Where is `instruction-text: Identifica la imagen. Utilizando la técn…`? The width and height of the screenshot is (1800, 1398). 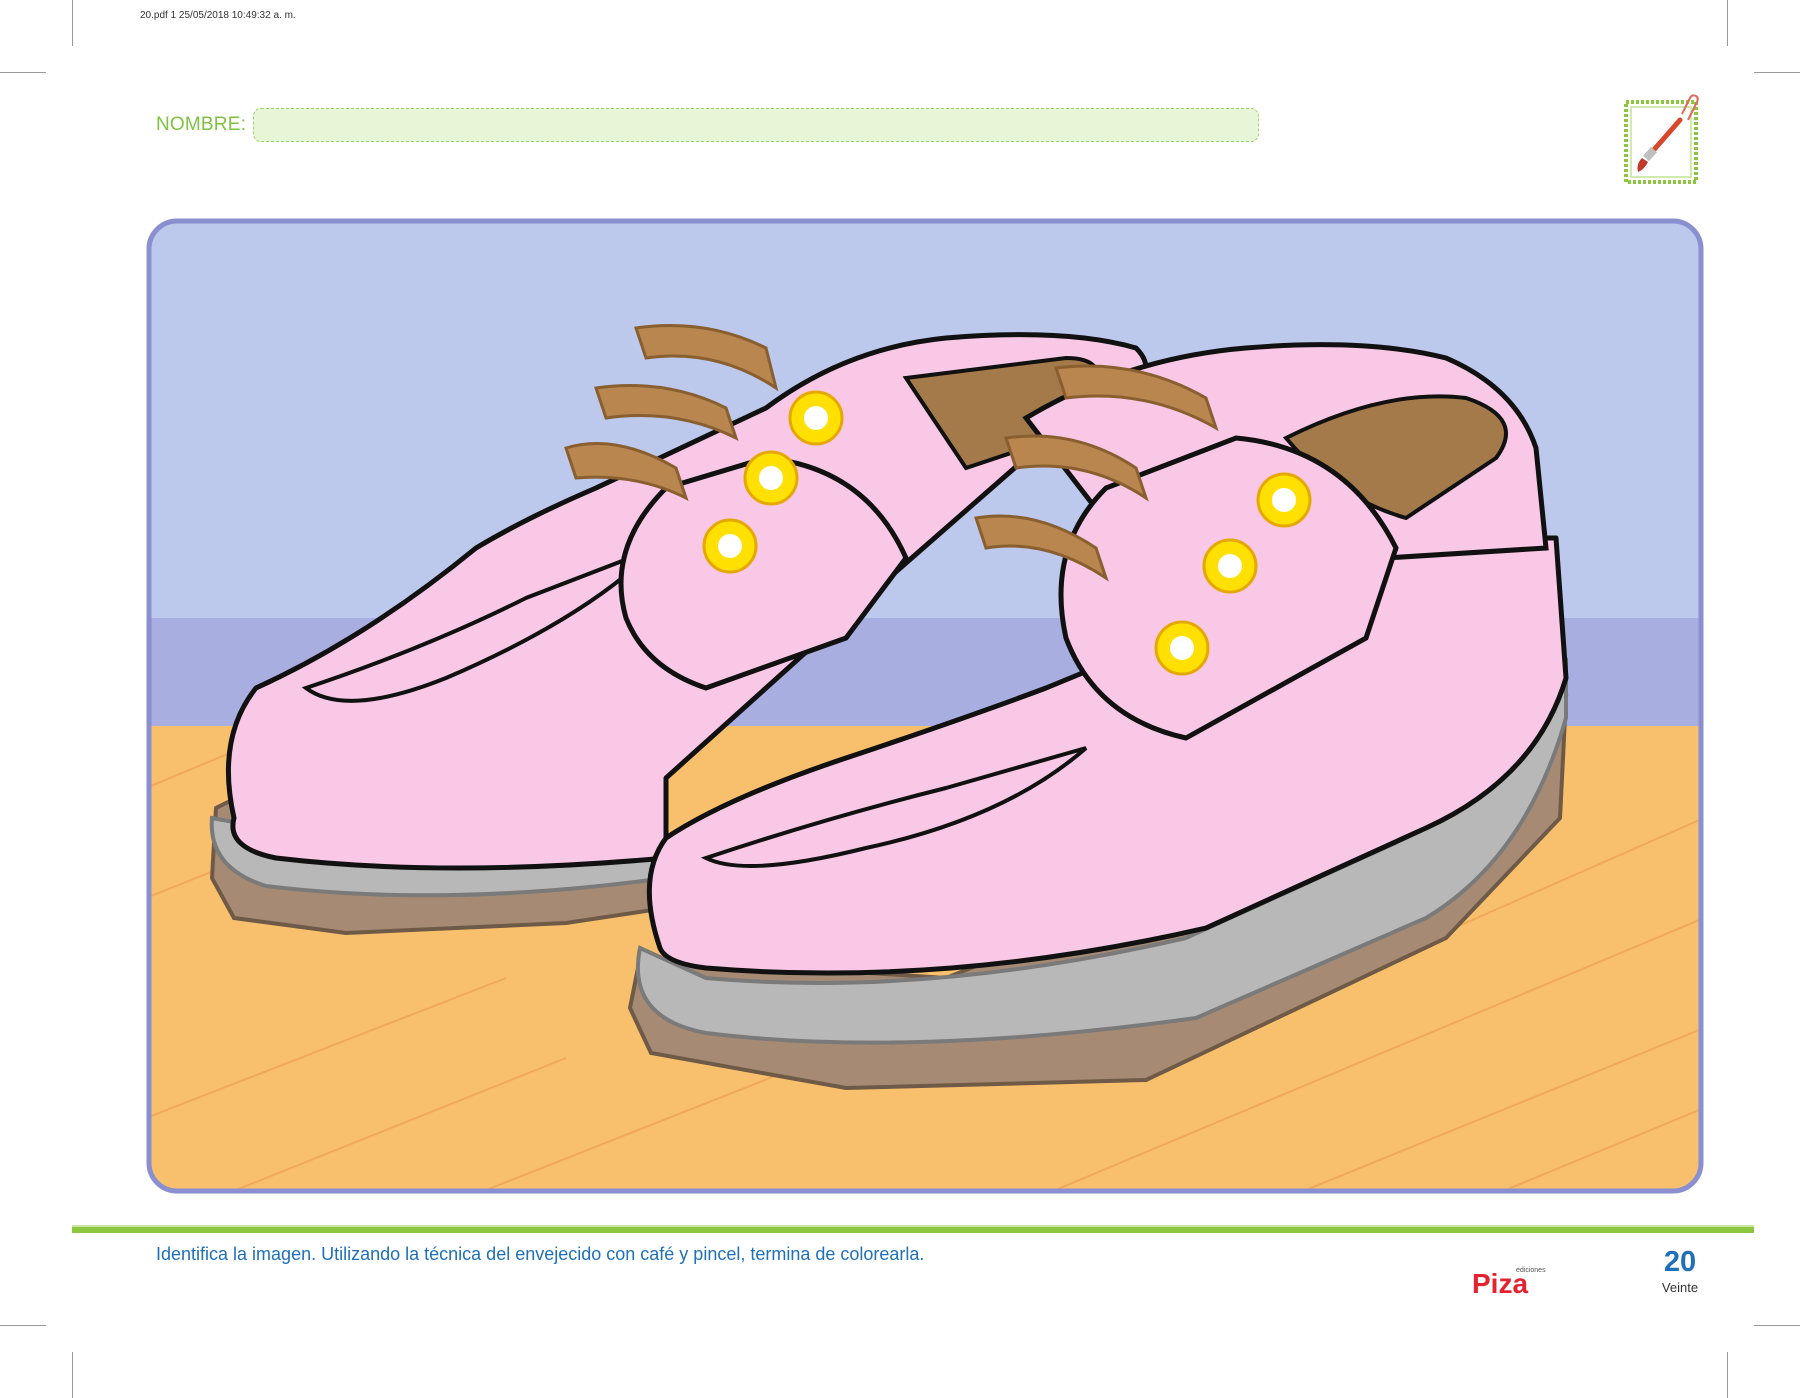
instruction-text: Identifica la imagen. Utilizando la técn… is located at coordinates (540, 1254).